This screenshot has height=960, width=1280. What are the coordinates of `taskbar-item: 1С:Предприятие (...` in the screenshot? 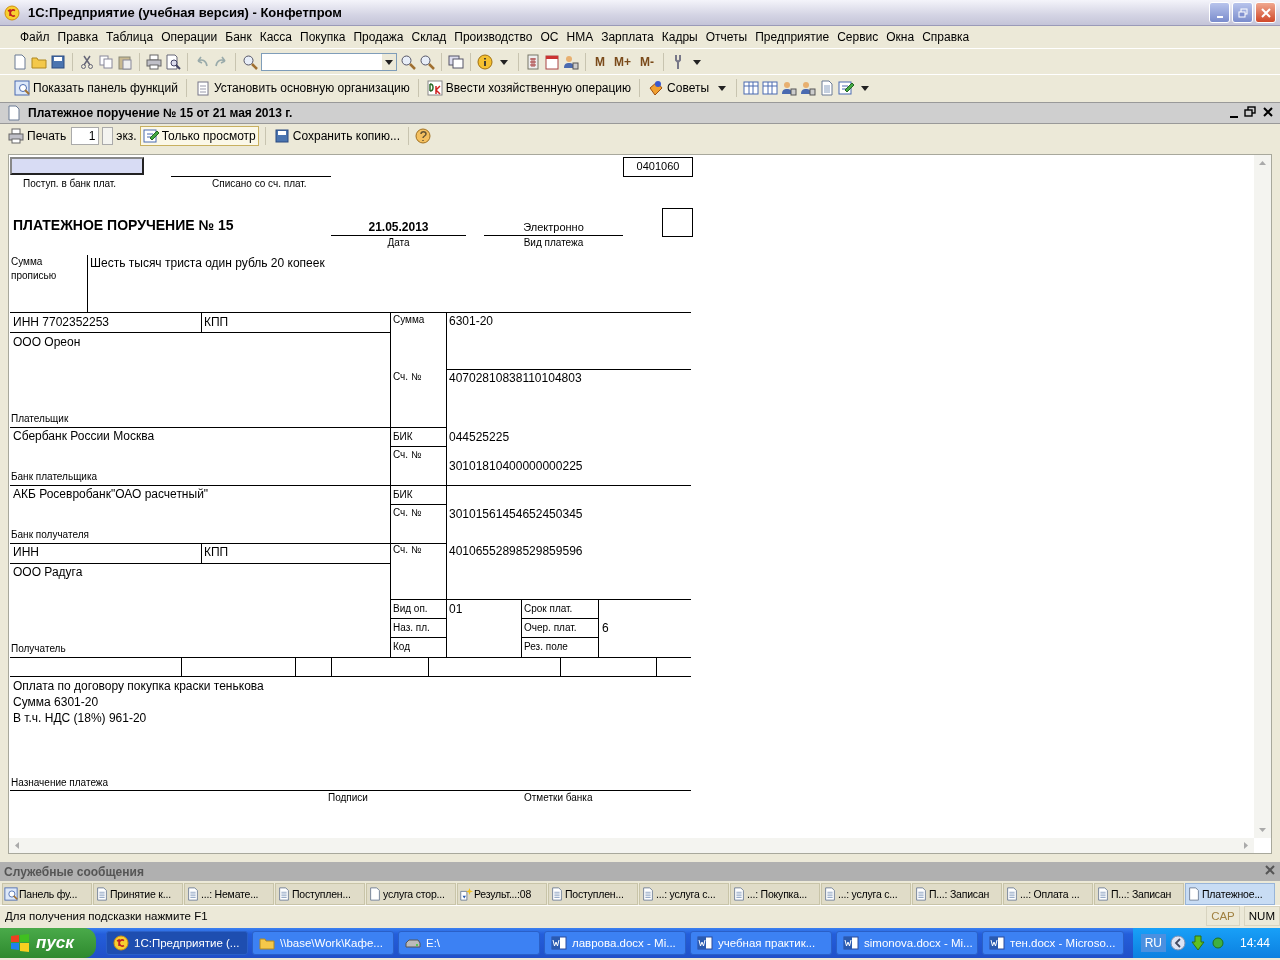 It's located at (177, 943).